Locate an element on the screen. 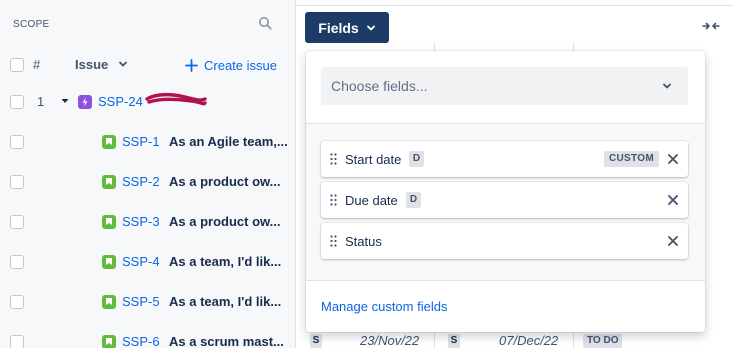 This screenshot has height=348, width=733. issue-key-link: SSP-3 is located at coordinates (141, 221).